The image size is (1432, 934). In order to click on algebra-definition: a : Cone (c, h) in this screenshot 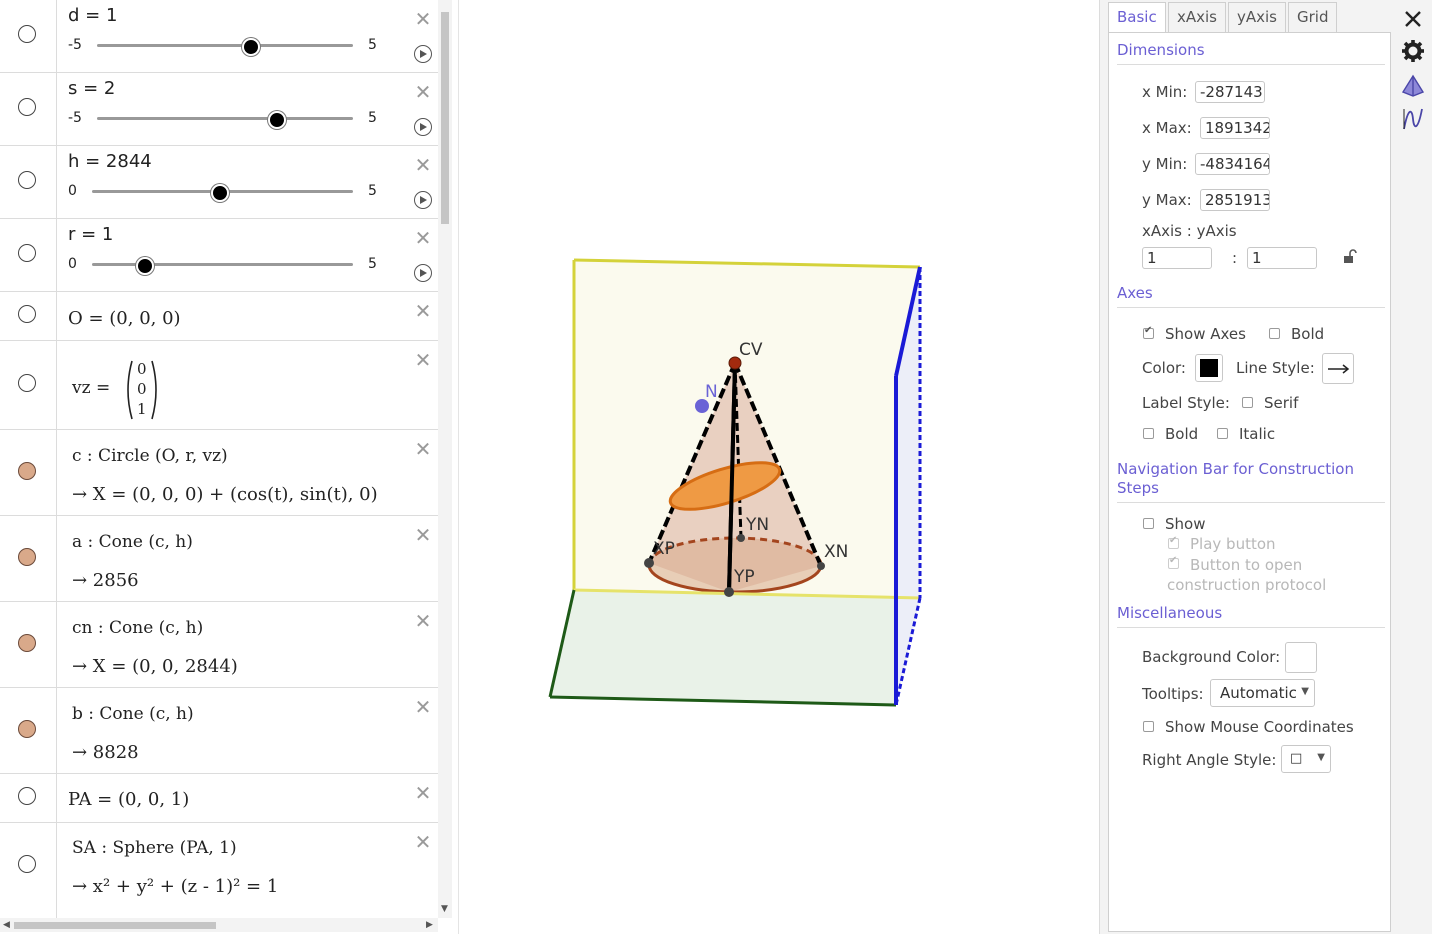, I will do `click(132, 542)`.